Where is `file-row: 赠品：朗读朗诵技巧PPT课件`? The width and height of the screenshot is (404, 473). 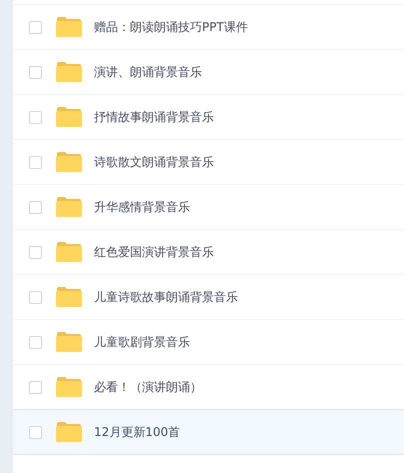 file-row: 赠品：朗读朗诵技巧PPT课件 is located at coordinates (208, 26).